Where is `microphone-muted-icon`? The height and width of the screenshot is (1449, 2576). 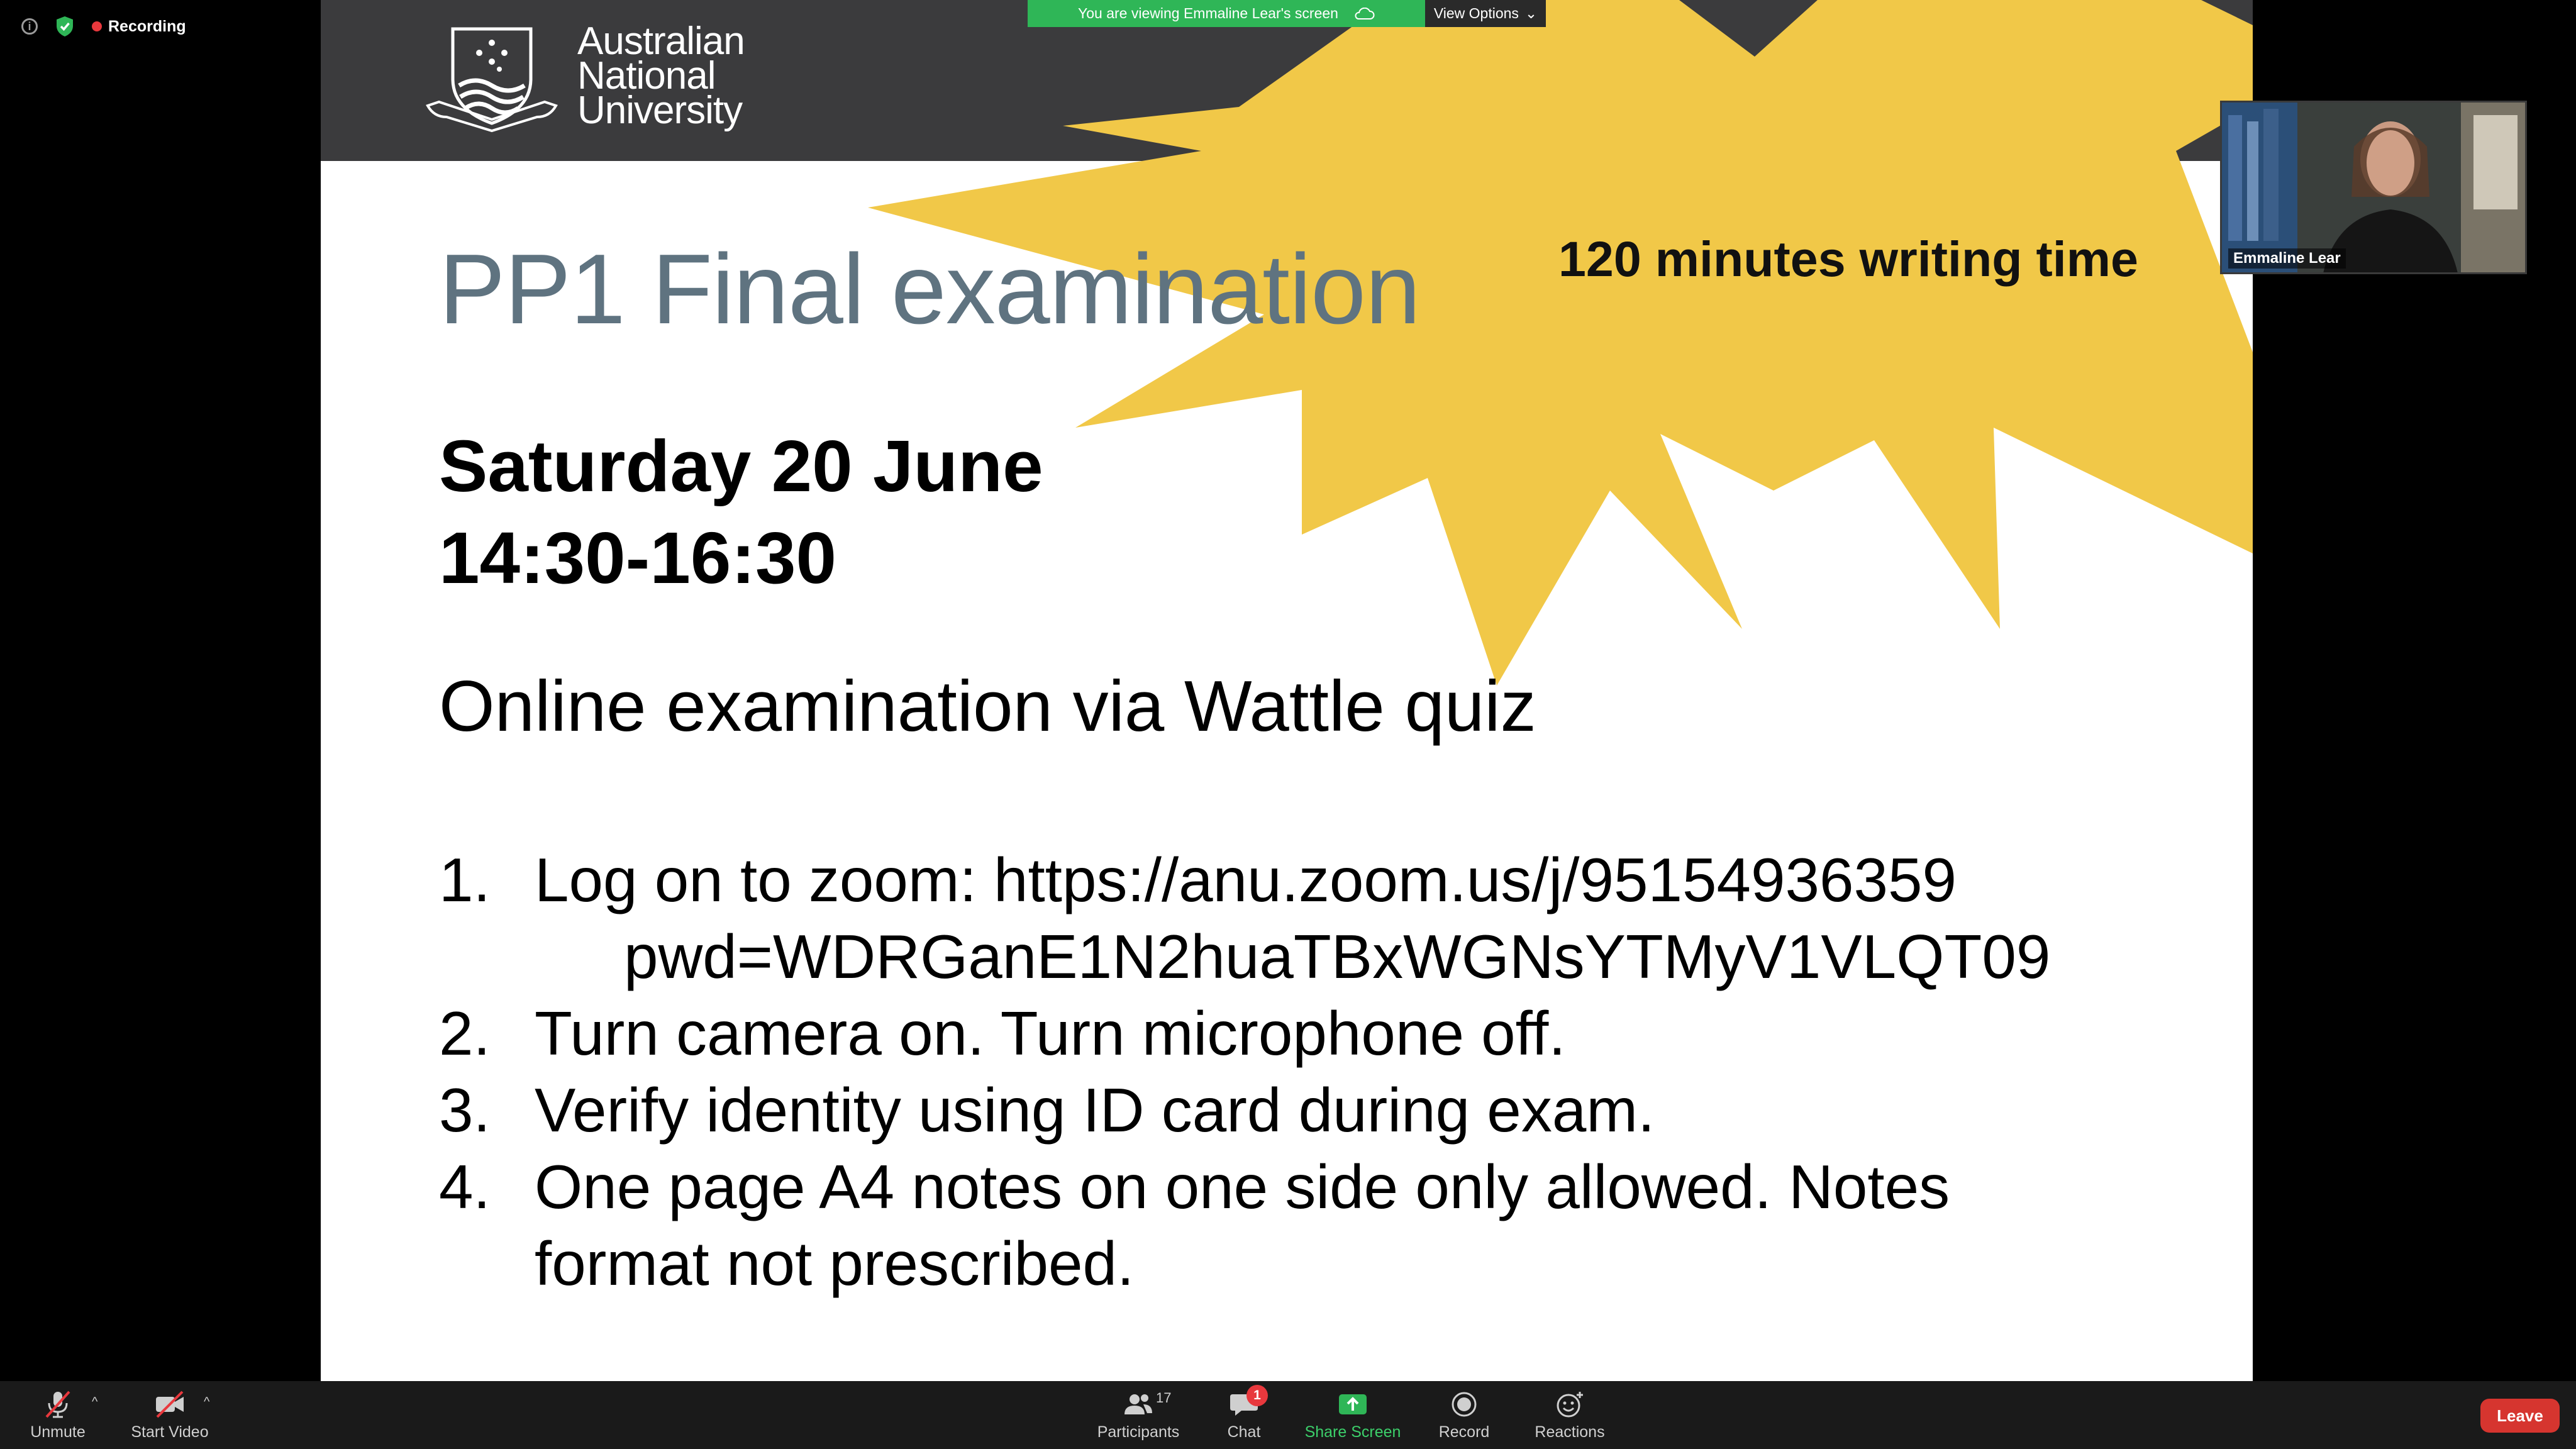 microphone-muted-icon is located at coordinates (57, 1404).